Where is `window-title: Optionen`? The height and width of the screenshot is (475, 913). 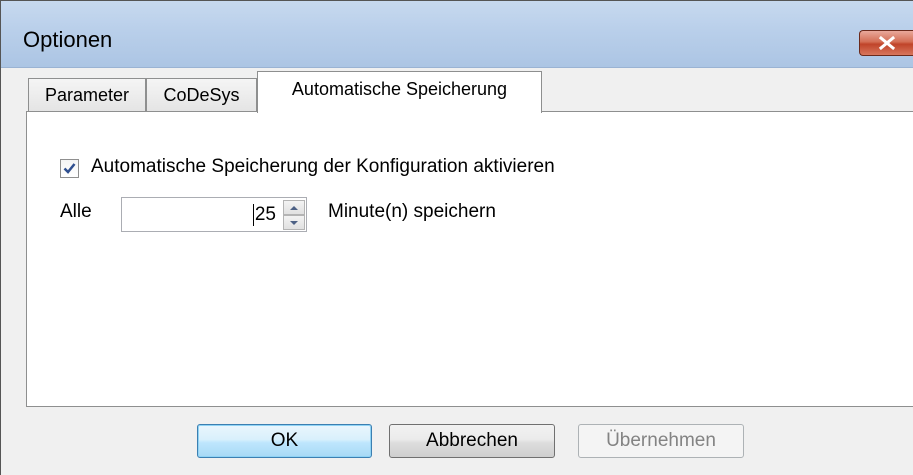 window-title: Optionen is located at coordinates (68, 39).